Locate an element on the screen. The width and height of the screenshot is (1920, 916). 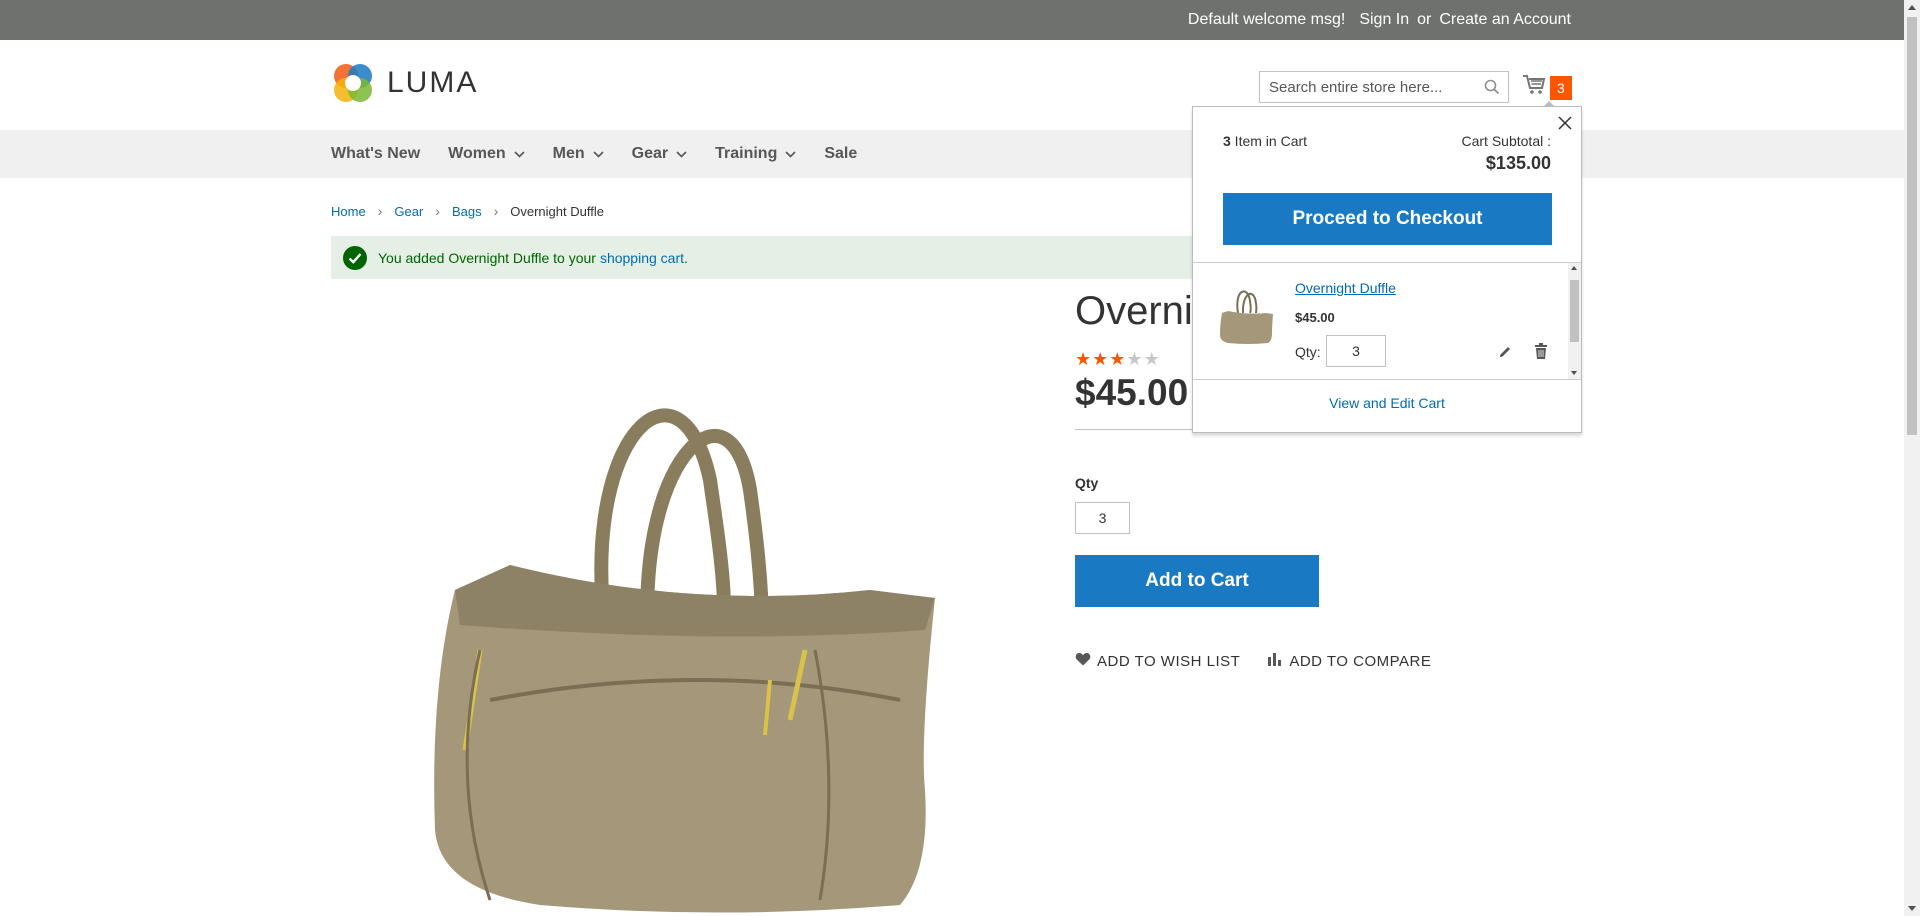
nav-item-label: Sale is located at coordinates (841, 153).